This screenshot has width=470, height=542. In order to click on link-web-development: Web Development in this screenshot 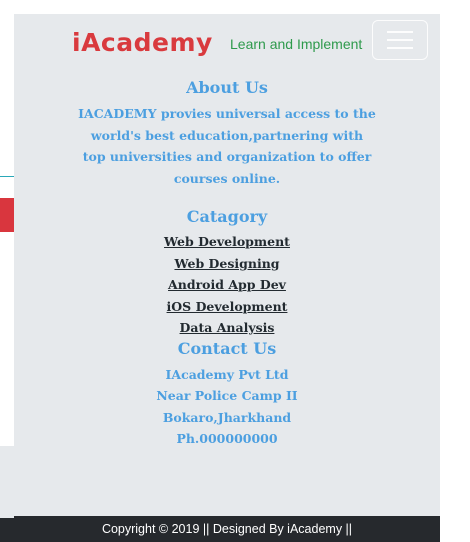, I will do `click(227, 242)`.